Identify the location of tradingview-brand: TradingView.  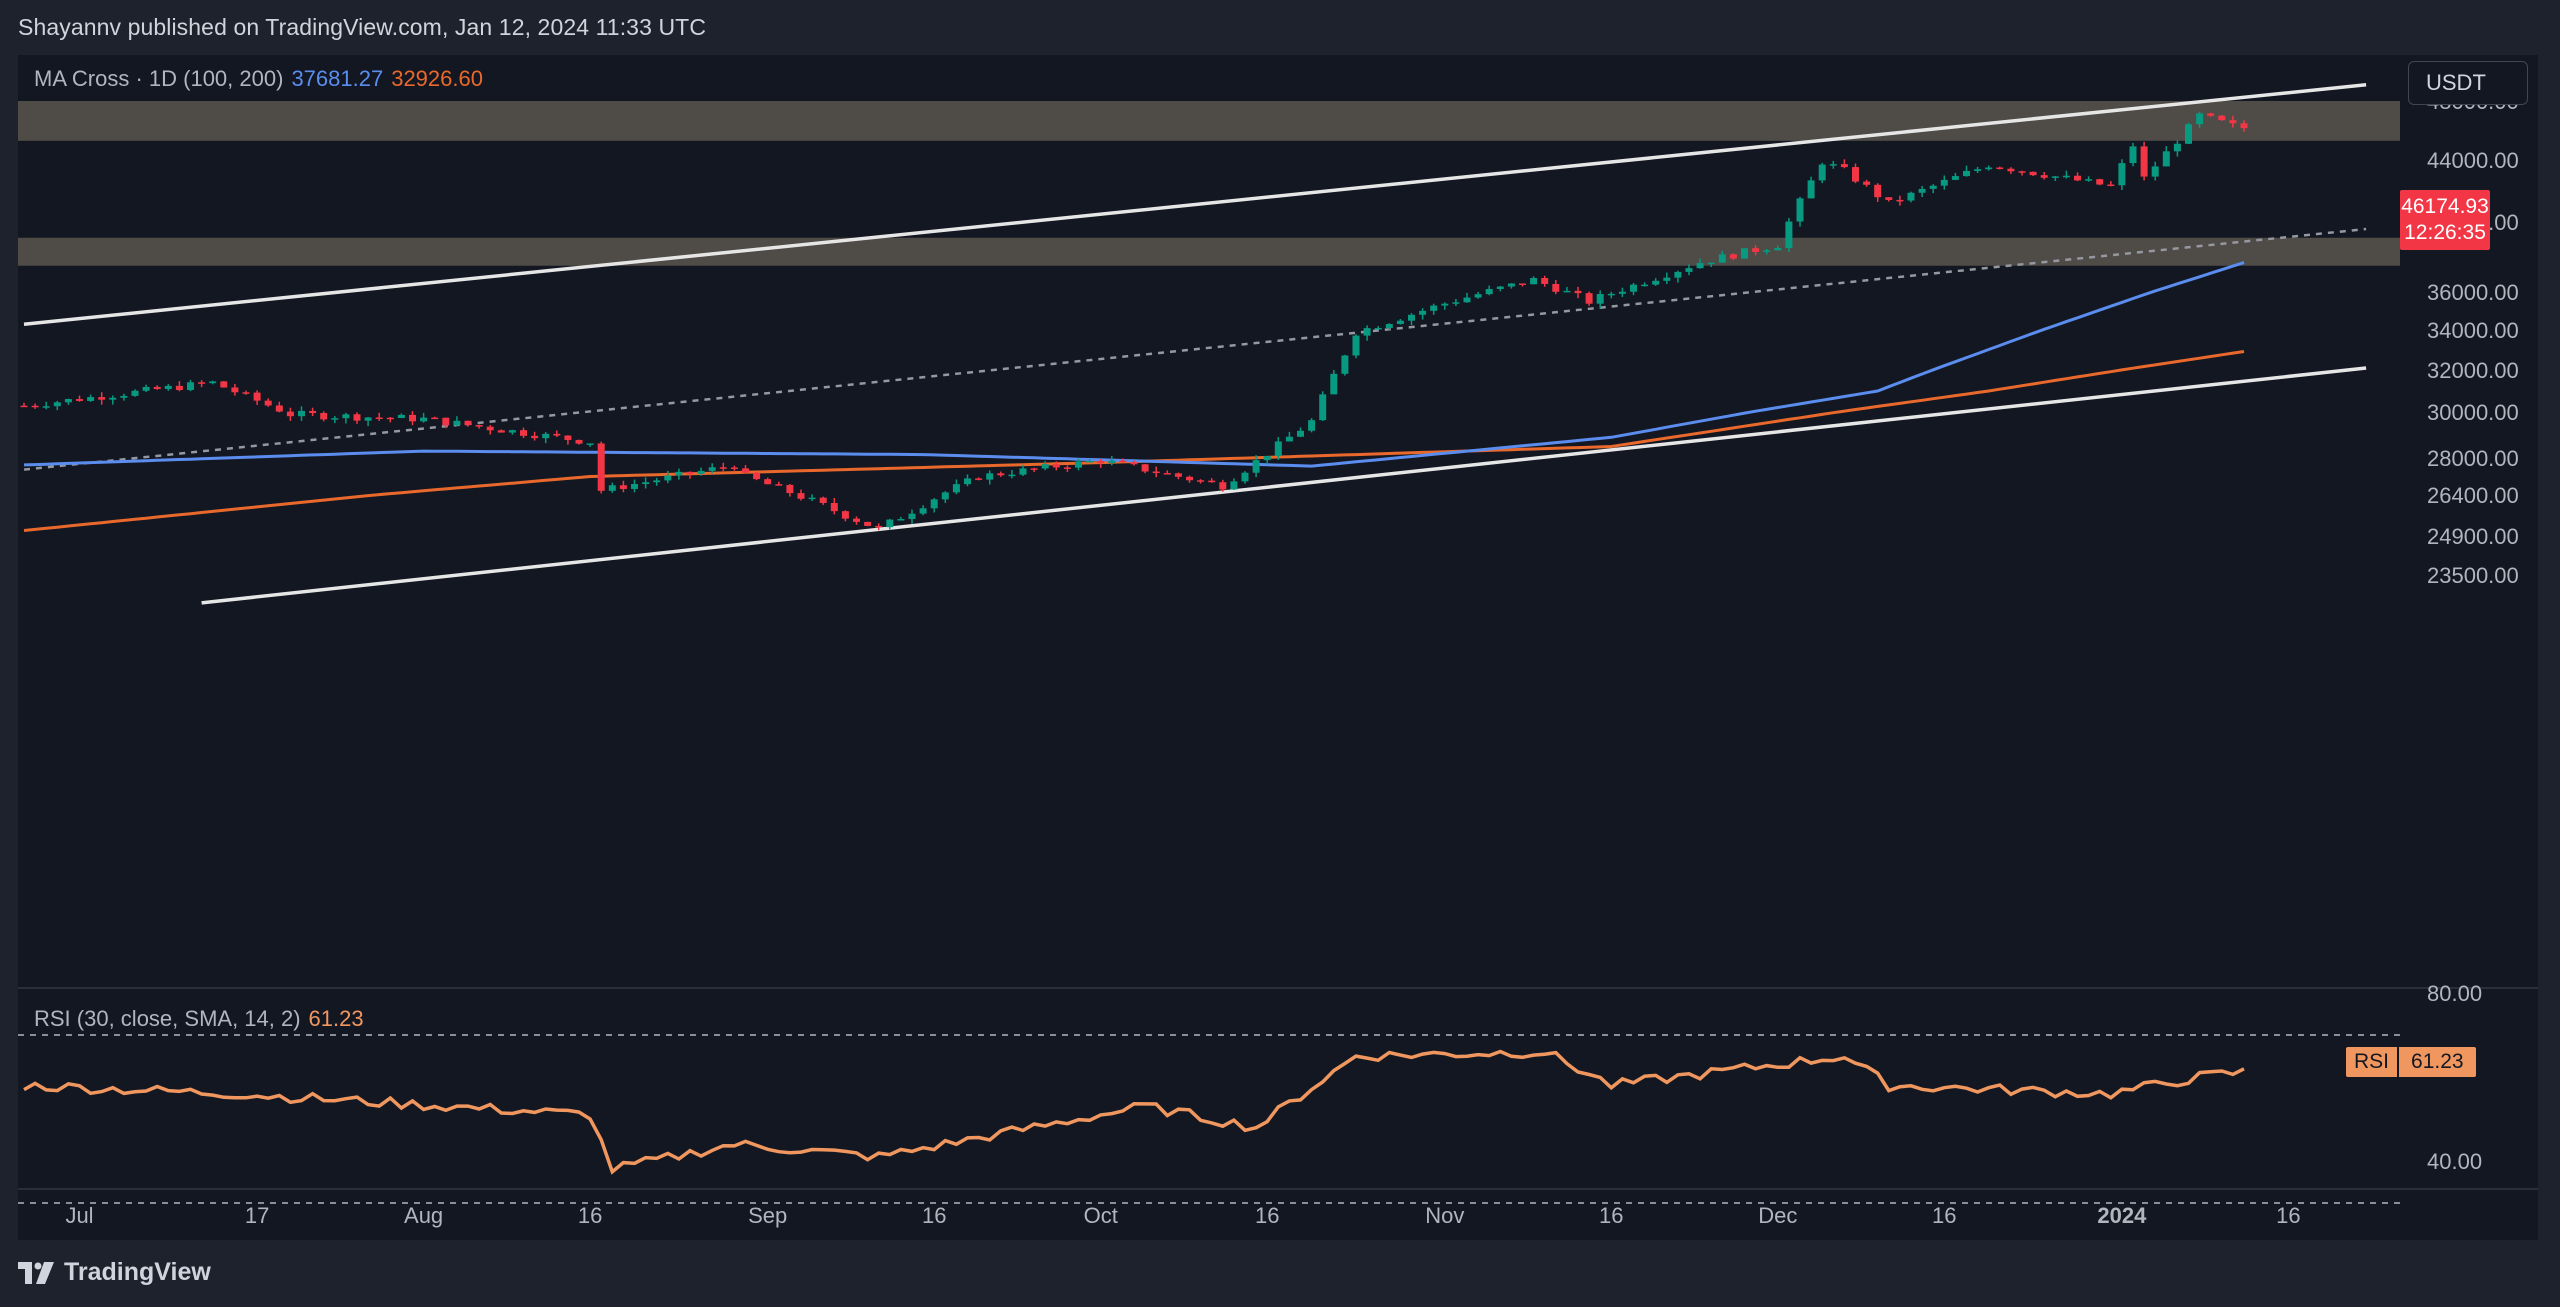
(137, 1272).